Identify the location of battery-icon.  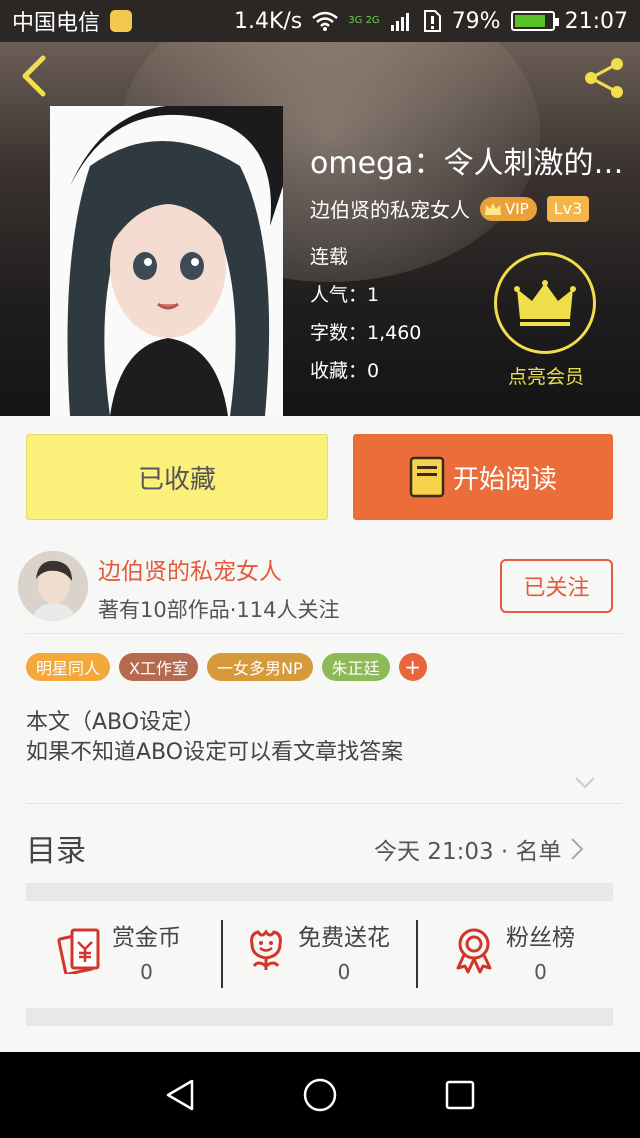
(534, 21).